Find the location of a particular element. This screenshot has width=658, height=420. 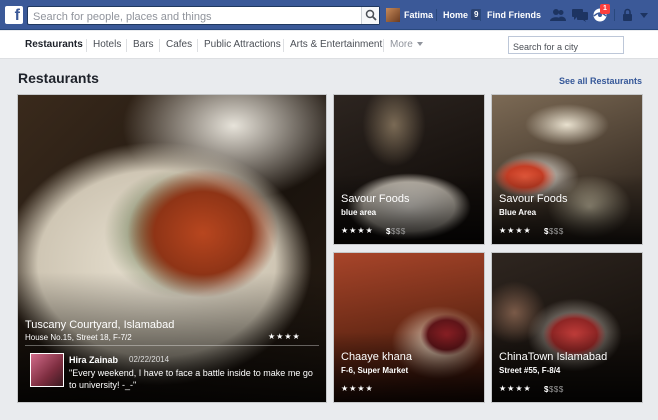

profile-link: Fatima is located at coordinates (418, 15).